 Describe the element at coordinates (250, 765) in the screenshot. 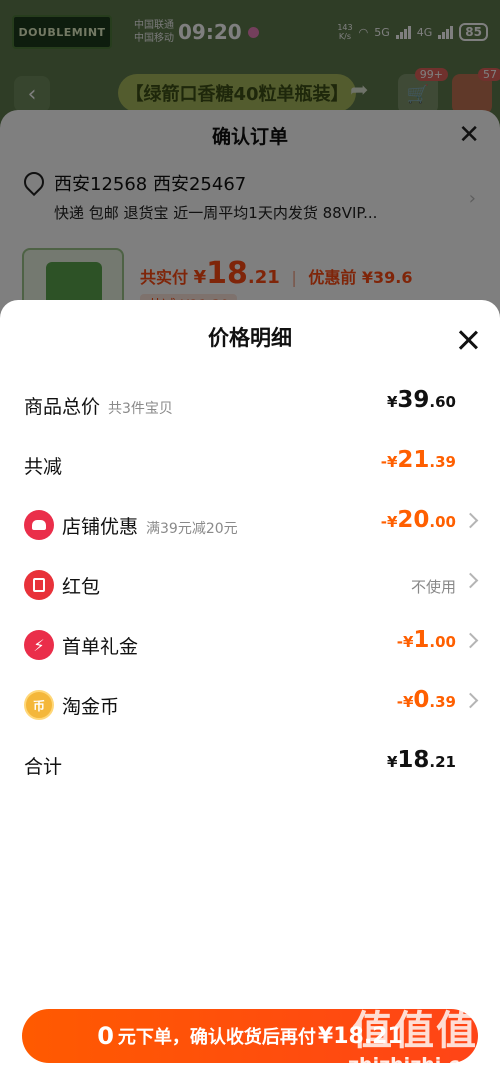

I see `row-grand-total: 合计 ¥18.21` at that location.